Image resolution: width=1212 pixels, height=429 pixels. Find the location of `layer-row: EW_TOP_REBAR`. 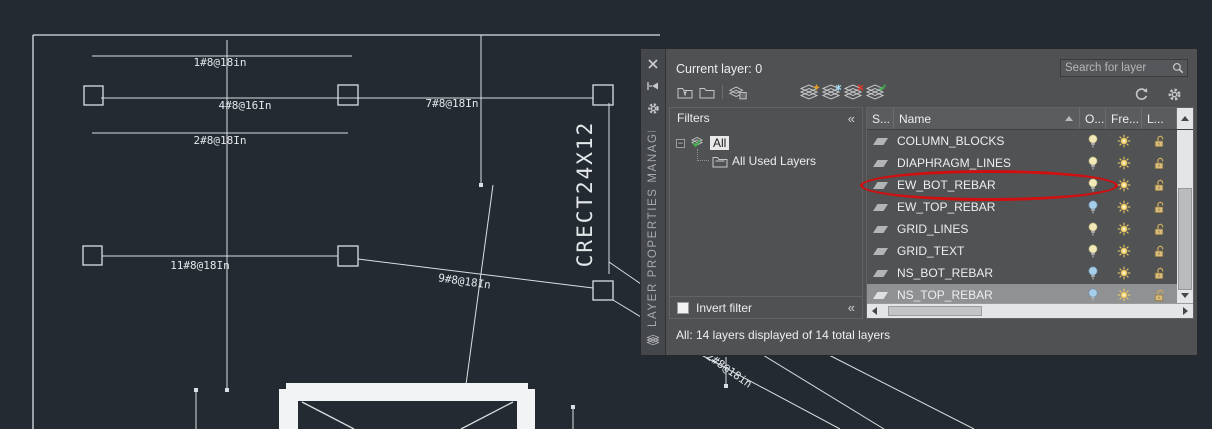

layer-row: EW_TOP_REBAR is located at coordinates (1030, 207).